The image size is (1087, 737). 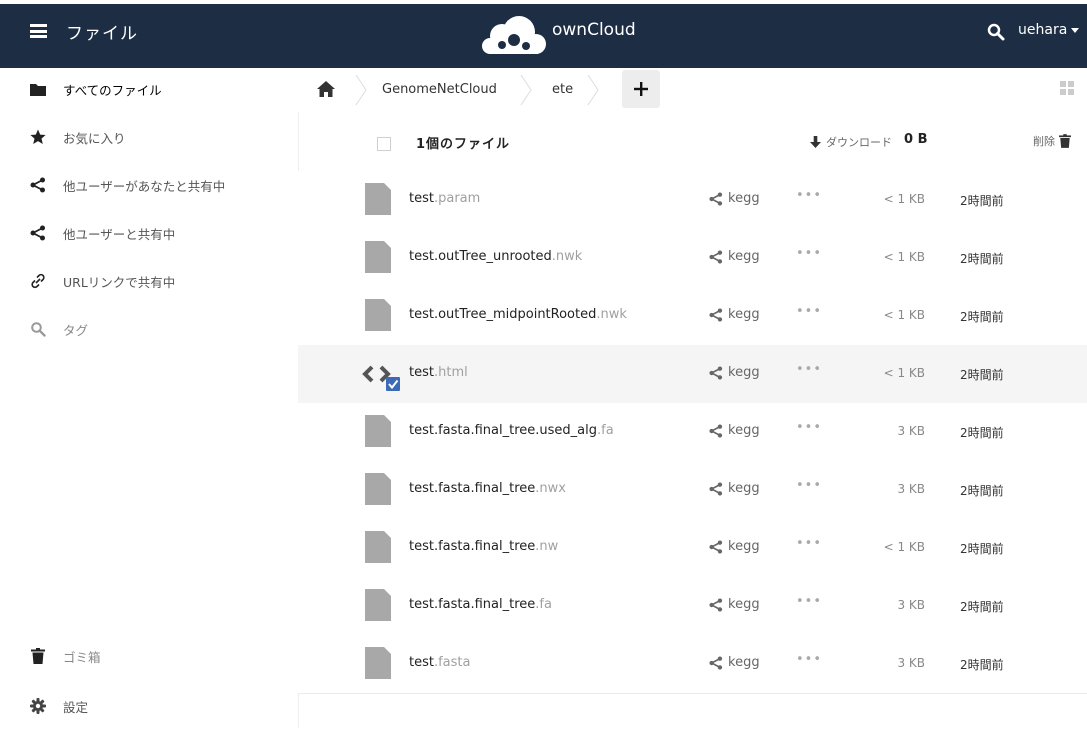 I want to click on file-name-base: test.fasta.final_tree, so click(x=472, y=546).